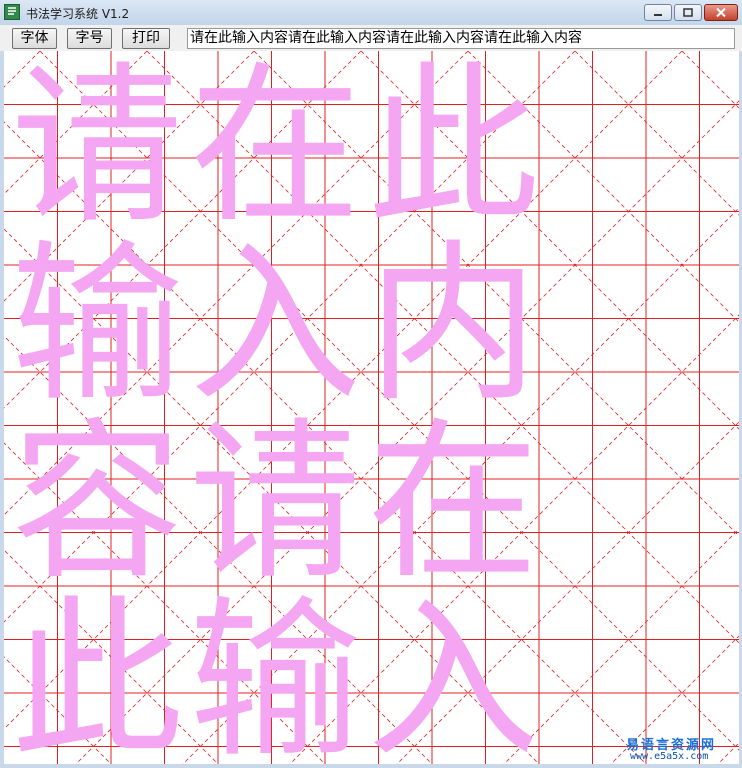  Describe the element at coordinates (146, 38) in the screenshot. I see `print-button: 打印` at that location.